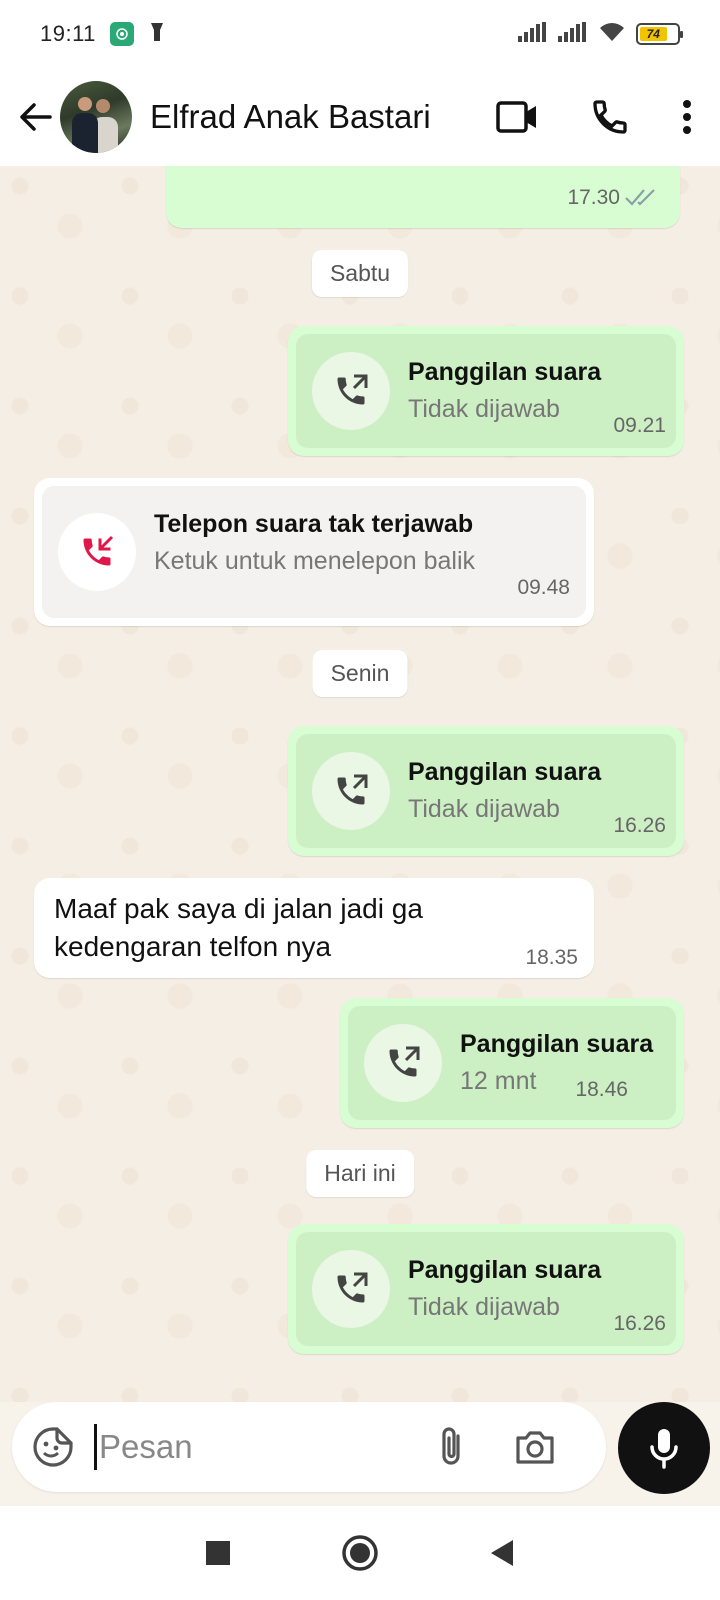 This screenshot has height=1600, width=720. I want to click on attach-button, so click(451, 1447).